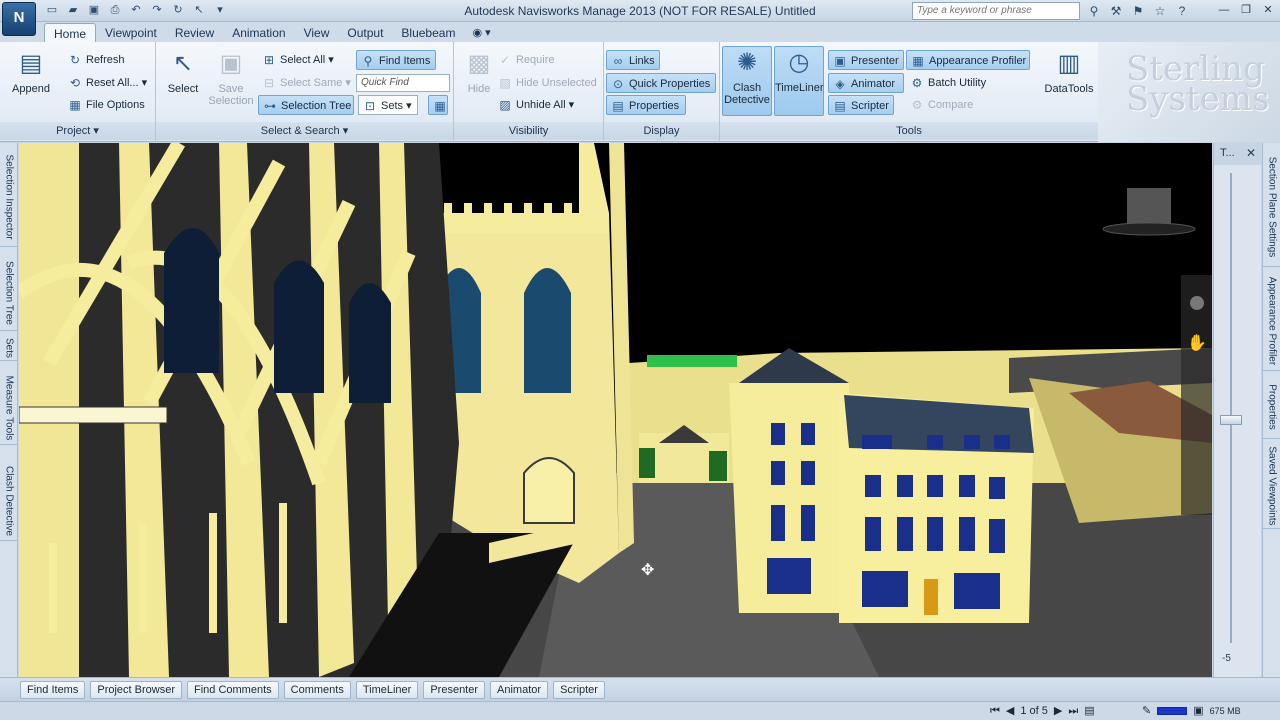 This screenshot has height=720, width=1280. I want to click on tilt-slider-thumb, so click(1231, 420).